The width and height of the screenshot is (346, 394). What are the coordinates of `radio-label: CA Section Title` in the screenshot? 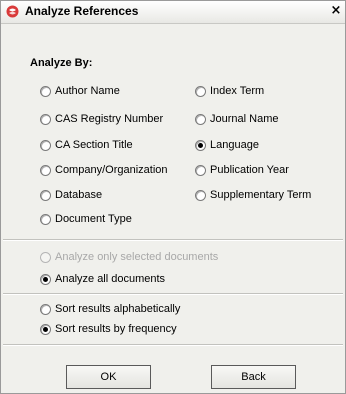 It's located at (94, 145).